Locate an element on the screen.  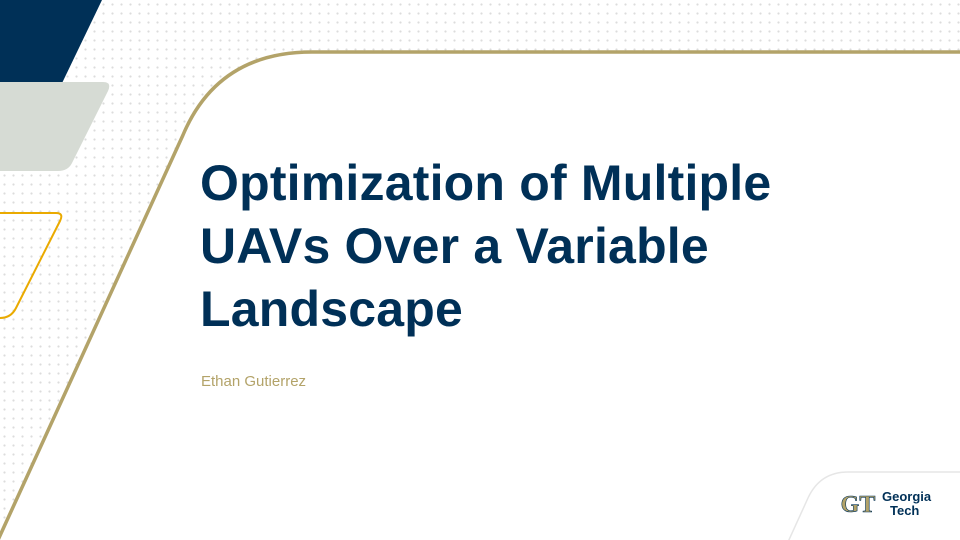
logo-line-2: Tech is located at coordinates (905, 510).